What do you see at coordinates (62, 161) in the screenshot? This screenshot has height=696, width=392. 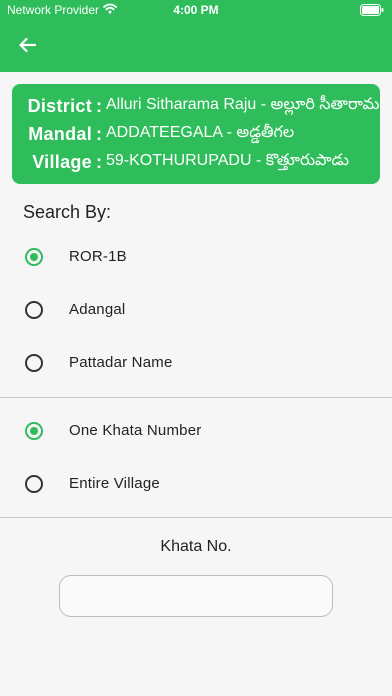 I see `village-label: Village` at bounding box center [62, 161].